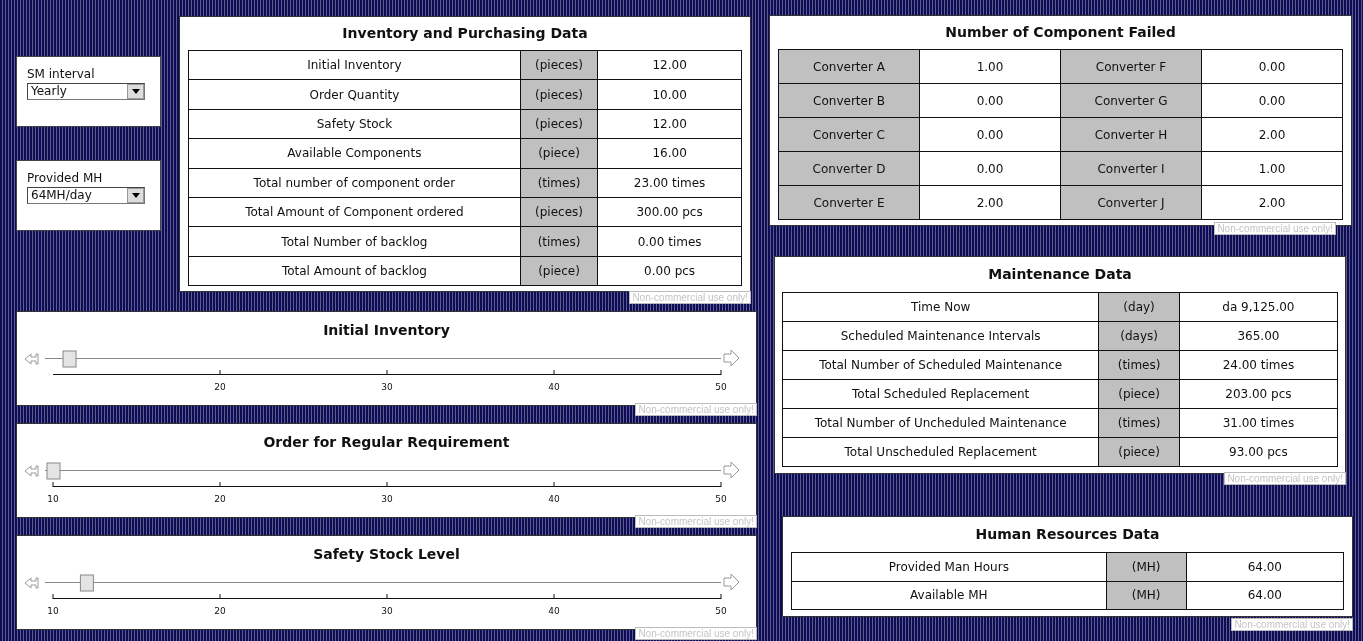 This screenshot has height=641, width=1363. Describe the element at coordinates (669, 183) in the screenshot. I see `table-cell: 23.00 times` at that location.